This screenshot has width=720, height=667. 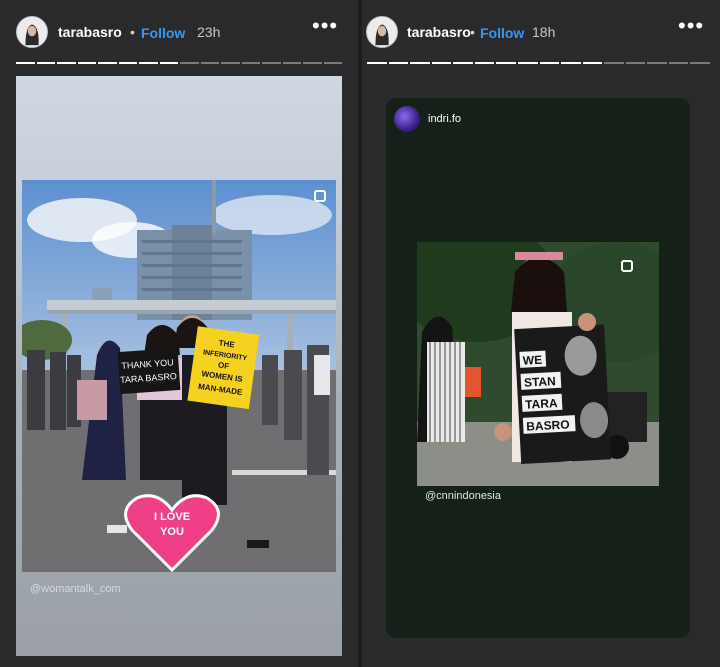 I want to click on story-header: tarabasro • Follow 18h •••, so click(x=541, y=32).